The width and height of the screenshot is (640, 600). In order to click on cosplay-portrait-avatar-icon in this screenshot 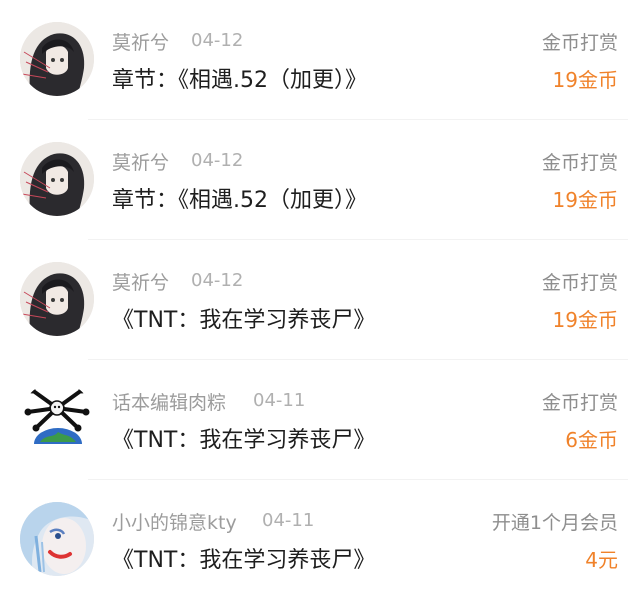, I will do `click(57, 539)`.